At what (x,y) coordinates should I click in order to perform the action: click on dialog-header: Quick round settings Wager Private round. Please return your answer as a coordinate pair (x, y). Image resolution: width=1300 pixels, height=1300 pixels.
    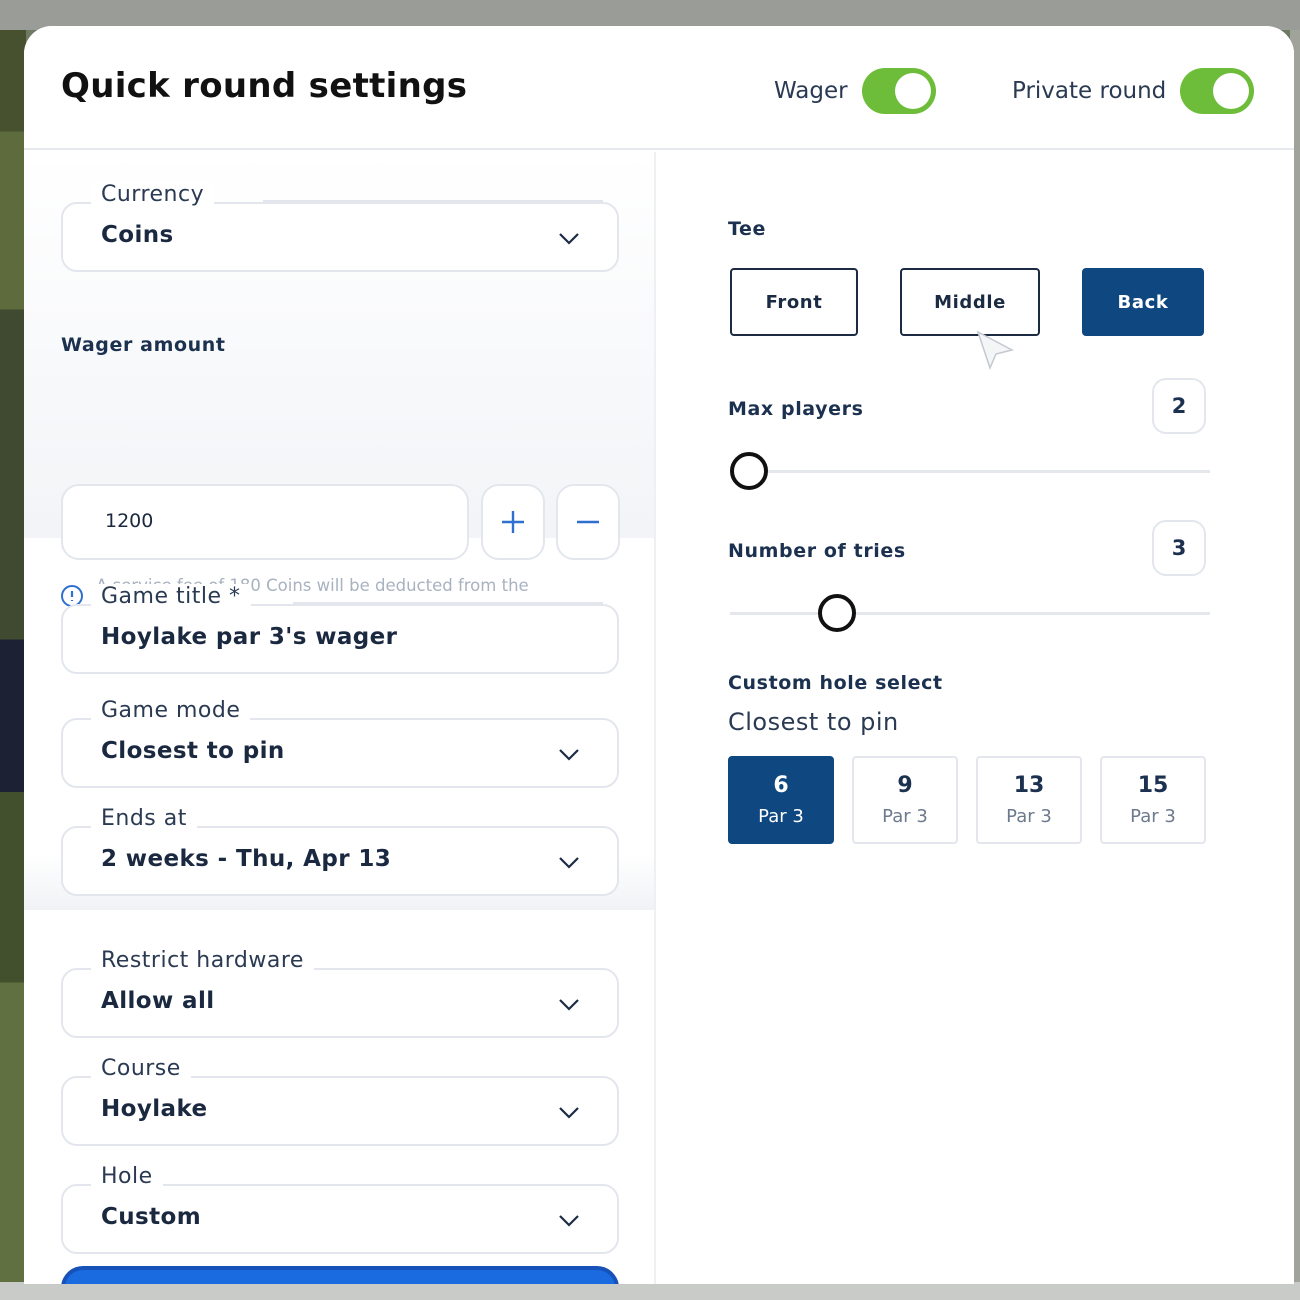
    Looking at the image, I should click on (659, 88).